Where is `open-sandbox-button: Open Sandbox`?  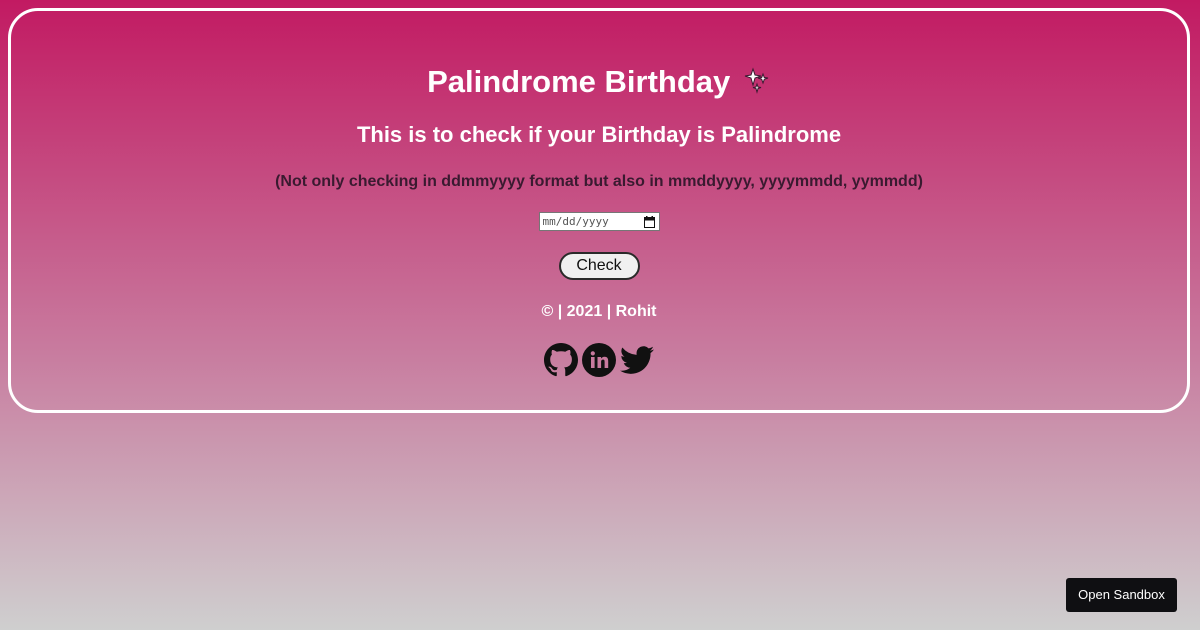
open-sandbox-button: Open Sandbox is located at coordinates (1121, 595).